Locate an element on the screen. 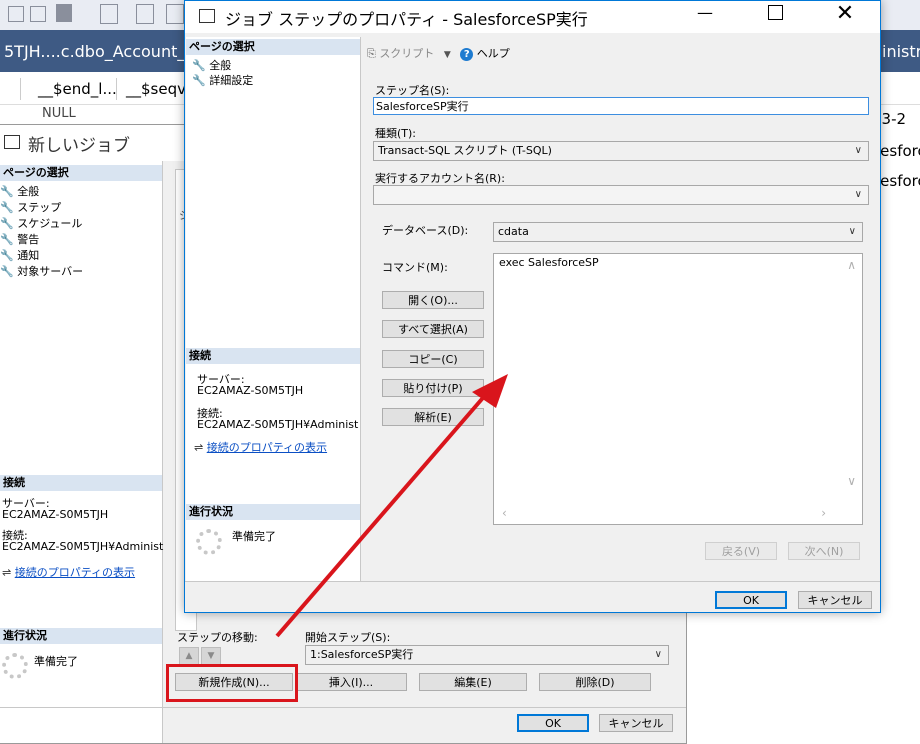 This screenshot has height=744, width=920. arrow-shaft is located at coordinates (382, 514).